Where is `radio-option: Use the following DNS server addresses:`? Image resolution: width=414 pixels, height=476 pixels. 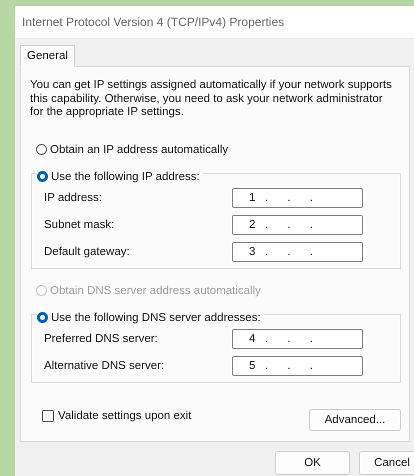
radio-option: Use the following DNS server addresses: is located at coordinates (150, 318).